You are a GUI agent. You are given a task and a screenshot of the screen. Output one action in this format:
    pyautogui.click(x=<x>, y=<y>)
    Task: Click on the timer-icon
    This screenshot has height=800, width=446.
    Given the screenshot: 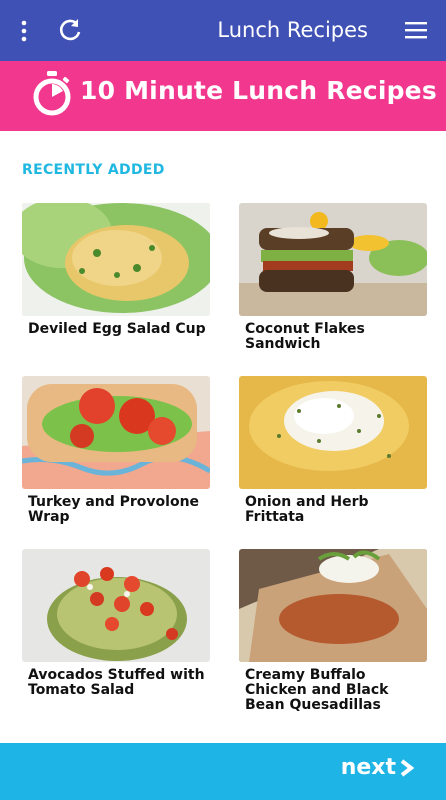 What is the action you would take?
    pyautogui.click(x=52, y=93)
    